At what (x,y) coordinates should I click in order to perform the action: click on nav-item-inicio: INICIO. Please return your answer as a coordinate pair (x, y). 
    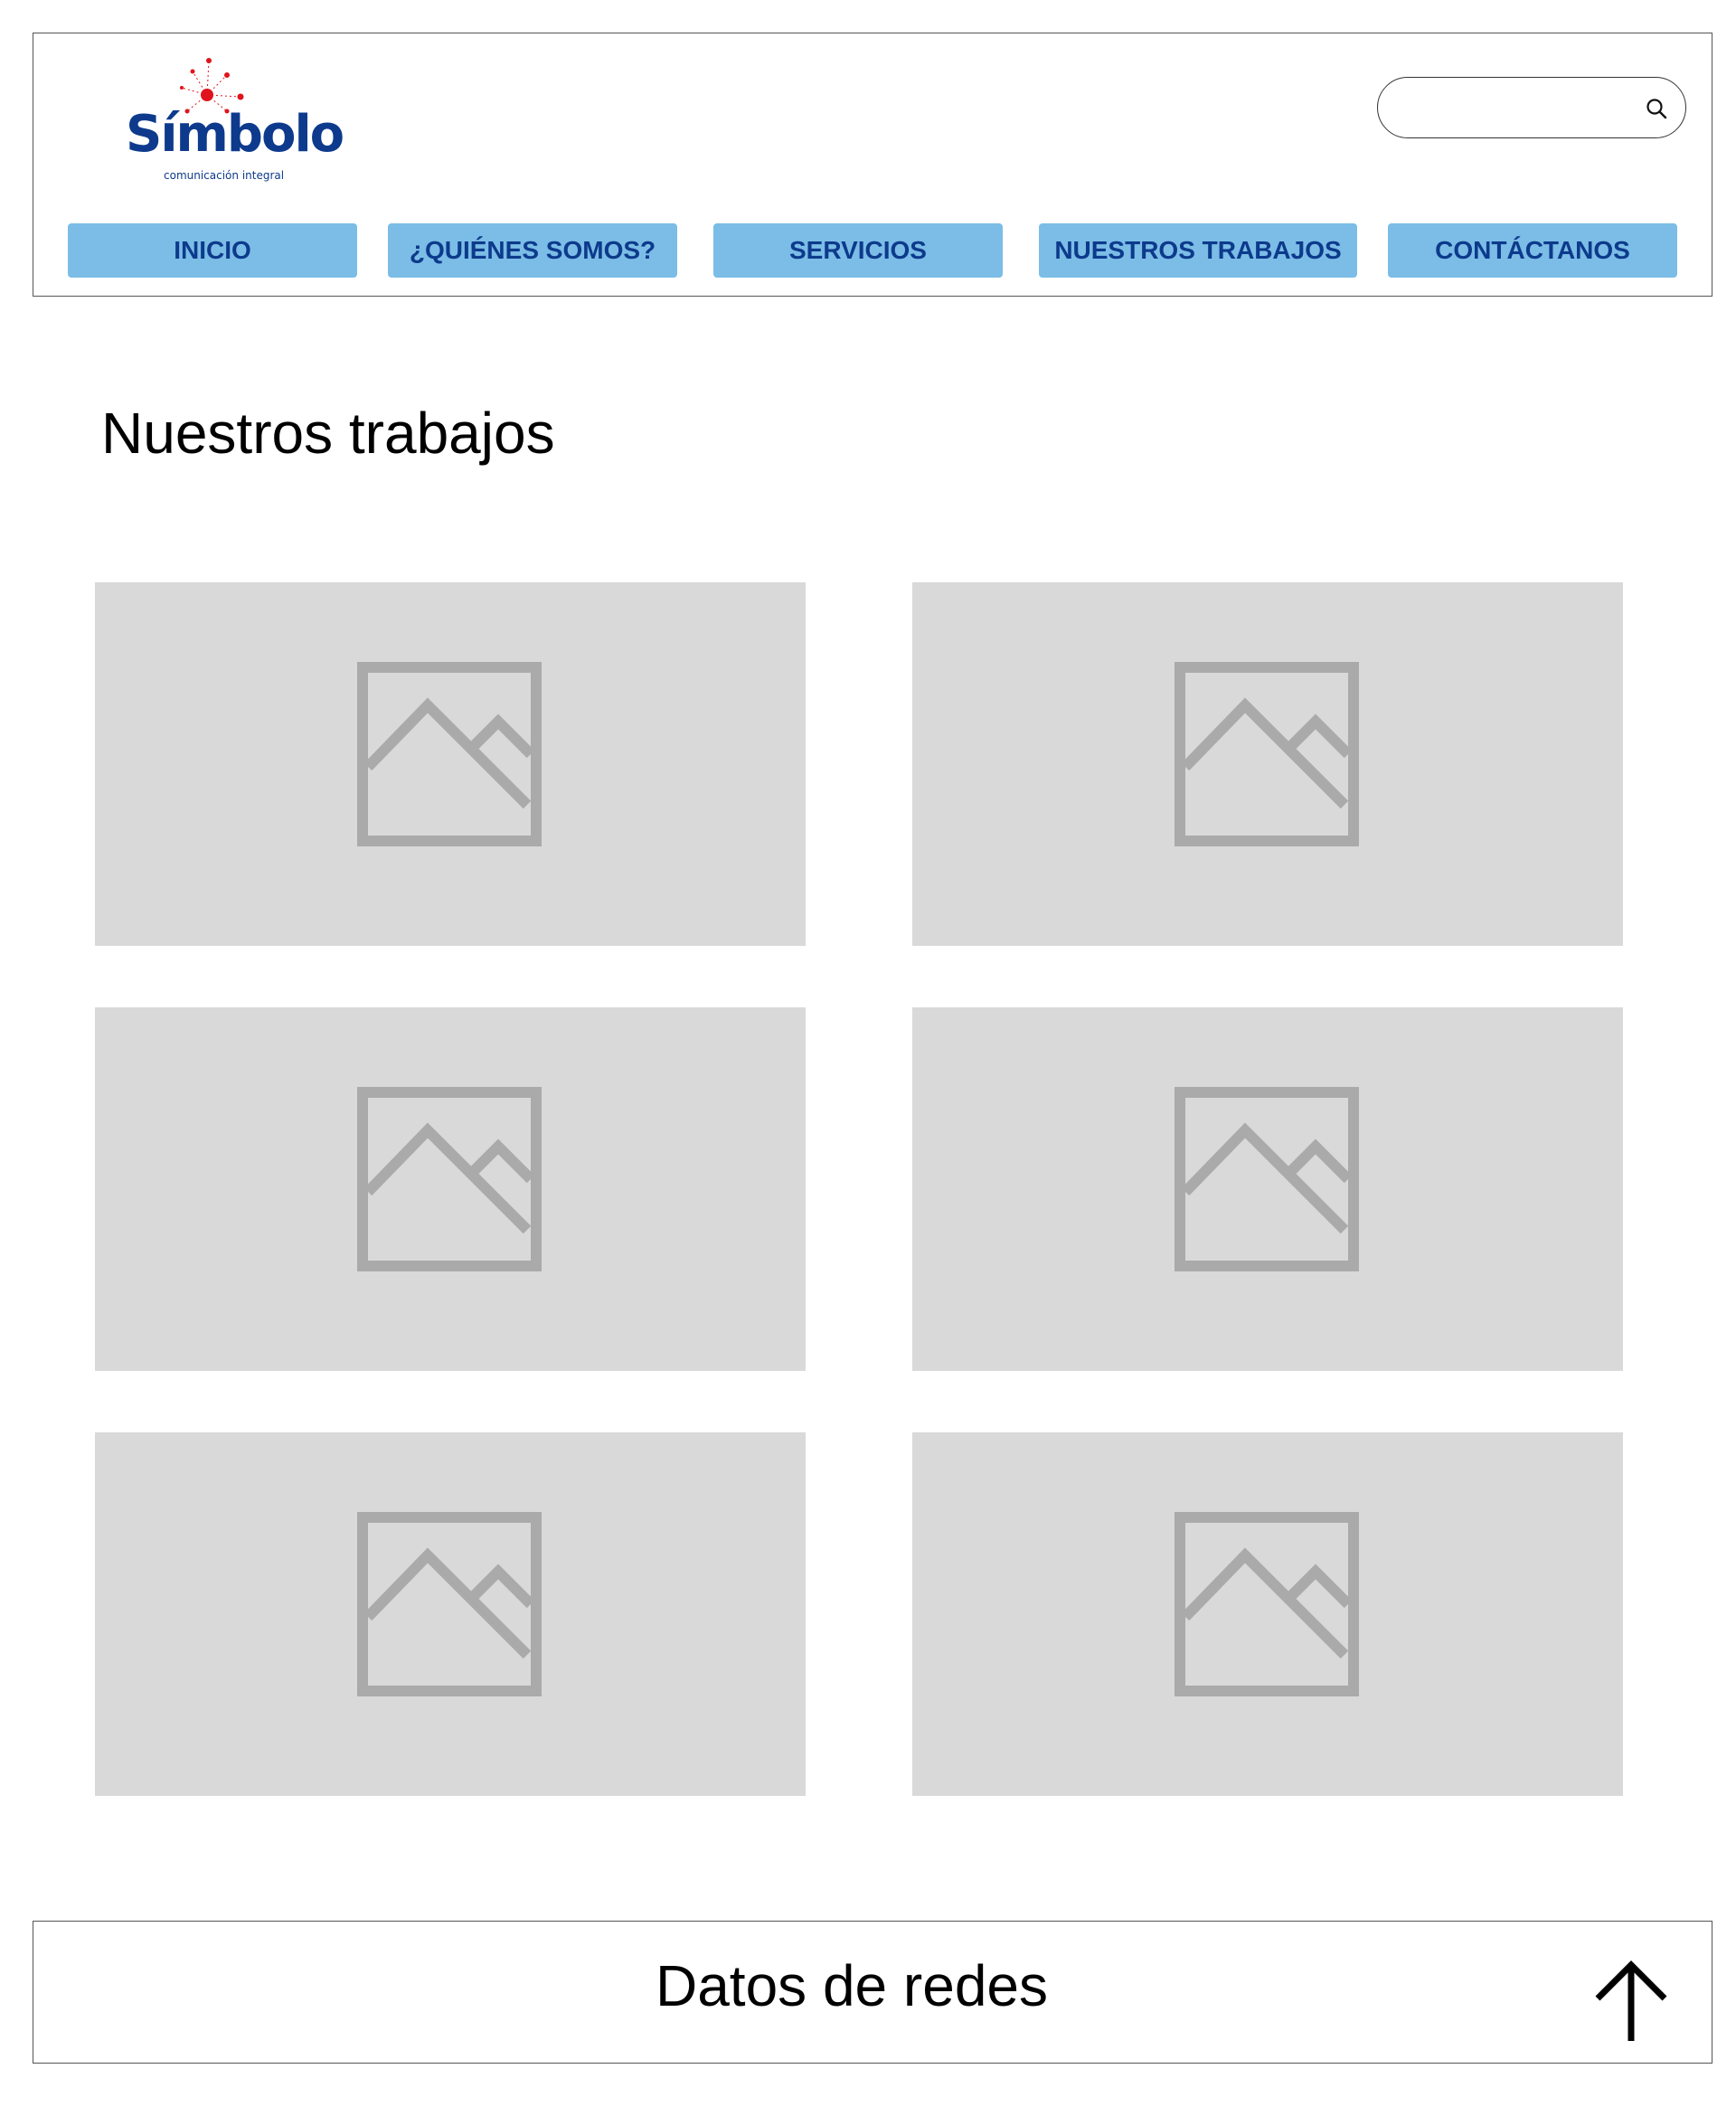
    Looking at the image, I should click on (213, 250).